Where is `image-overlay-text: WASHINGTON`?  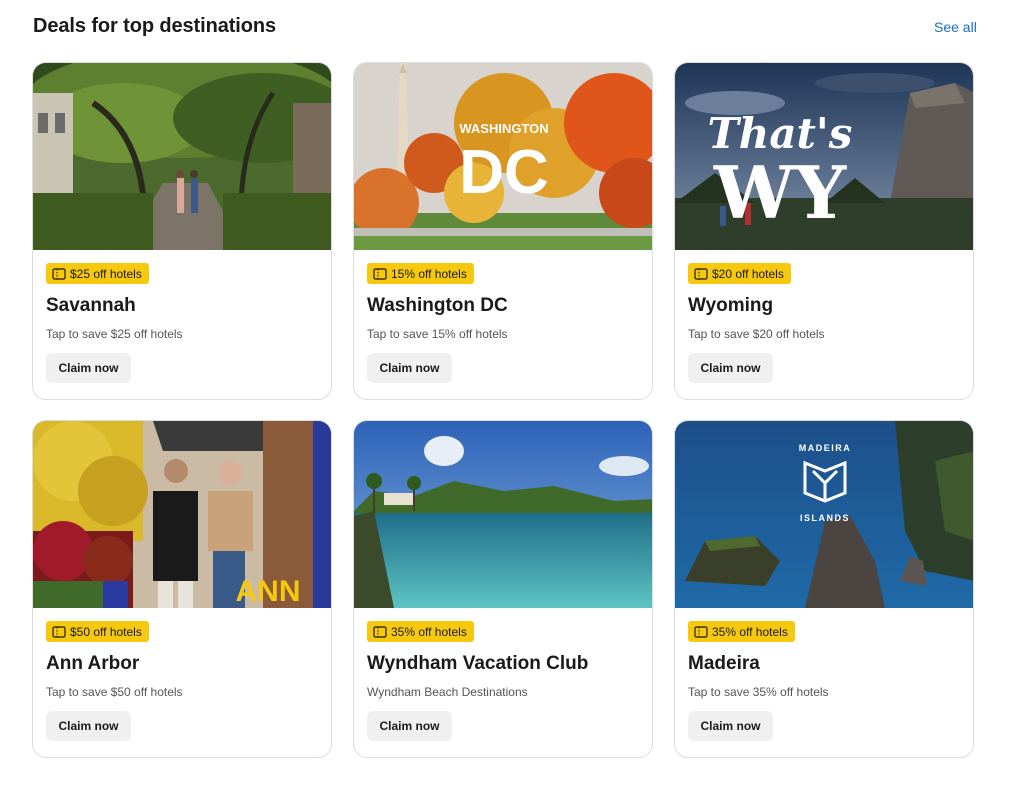 image-overlay-text: WASHINGTON is located at coordinates (503, 128).